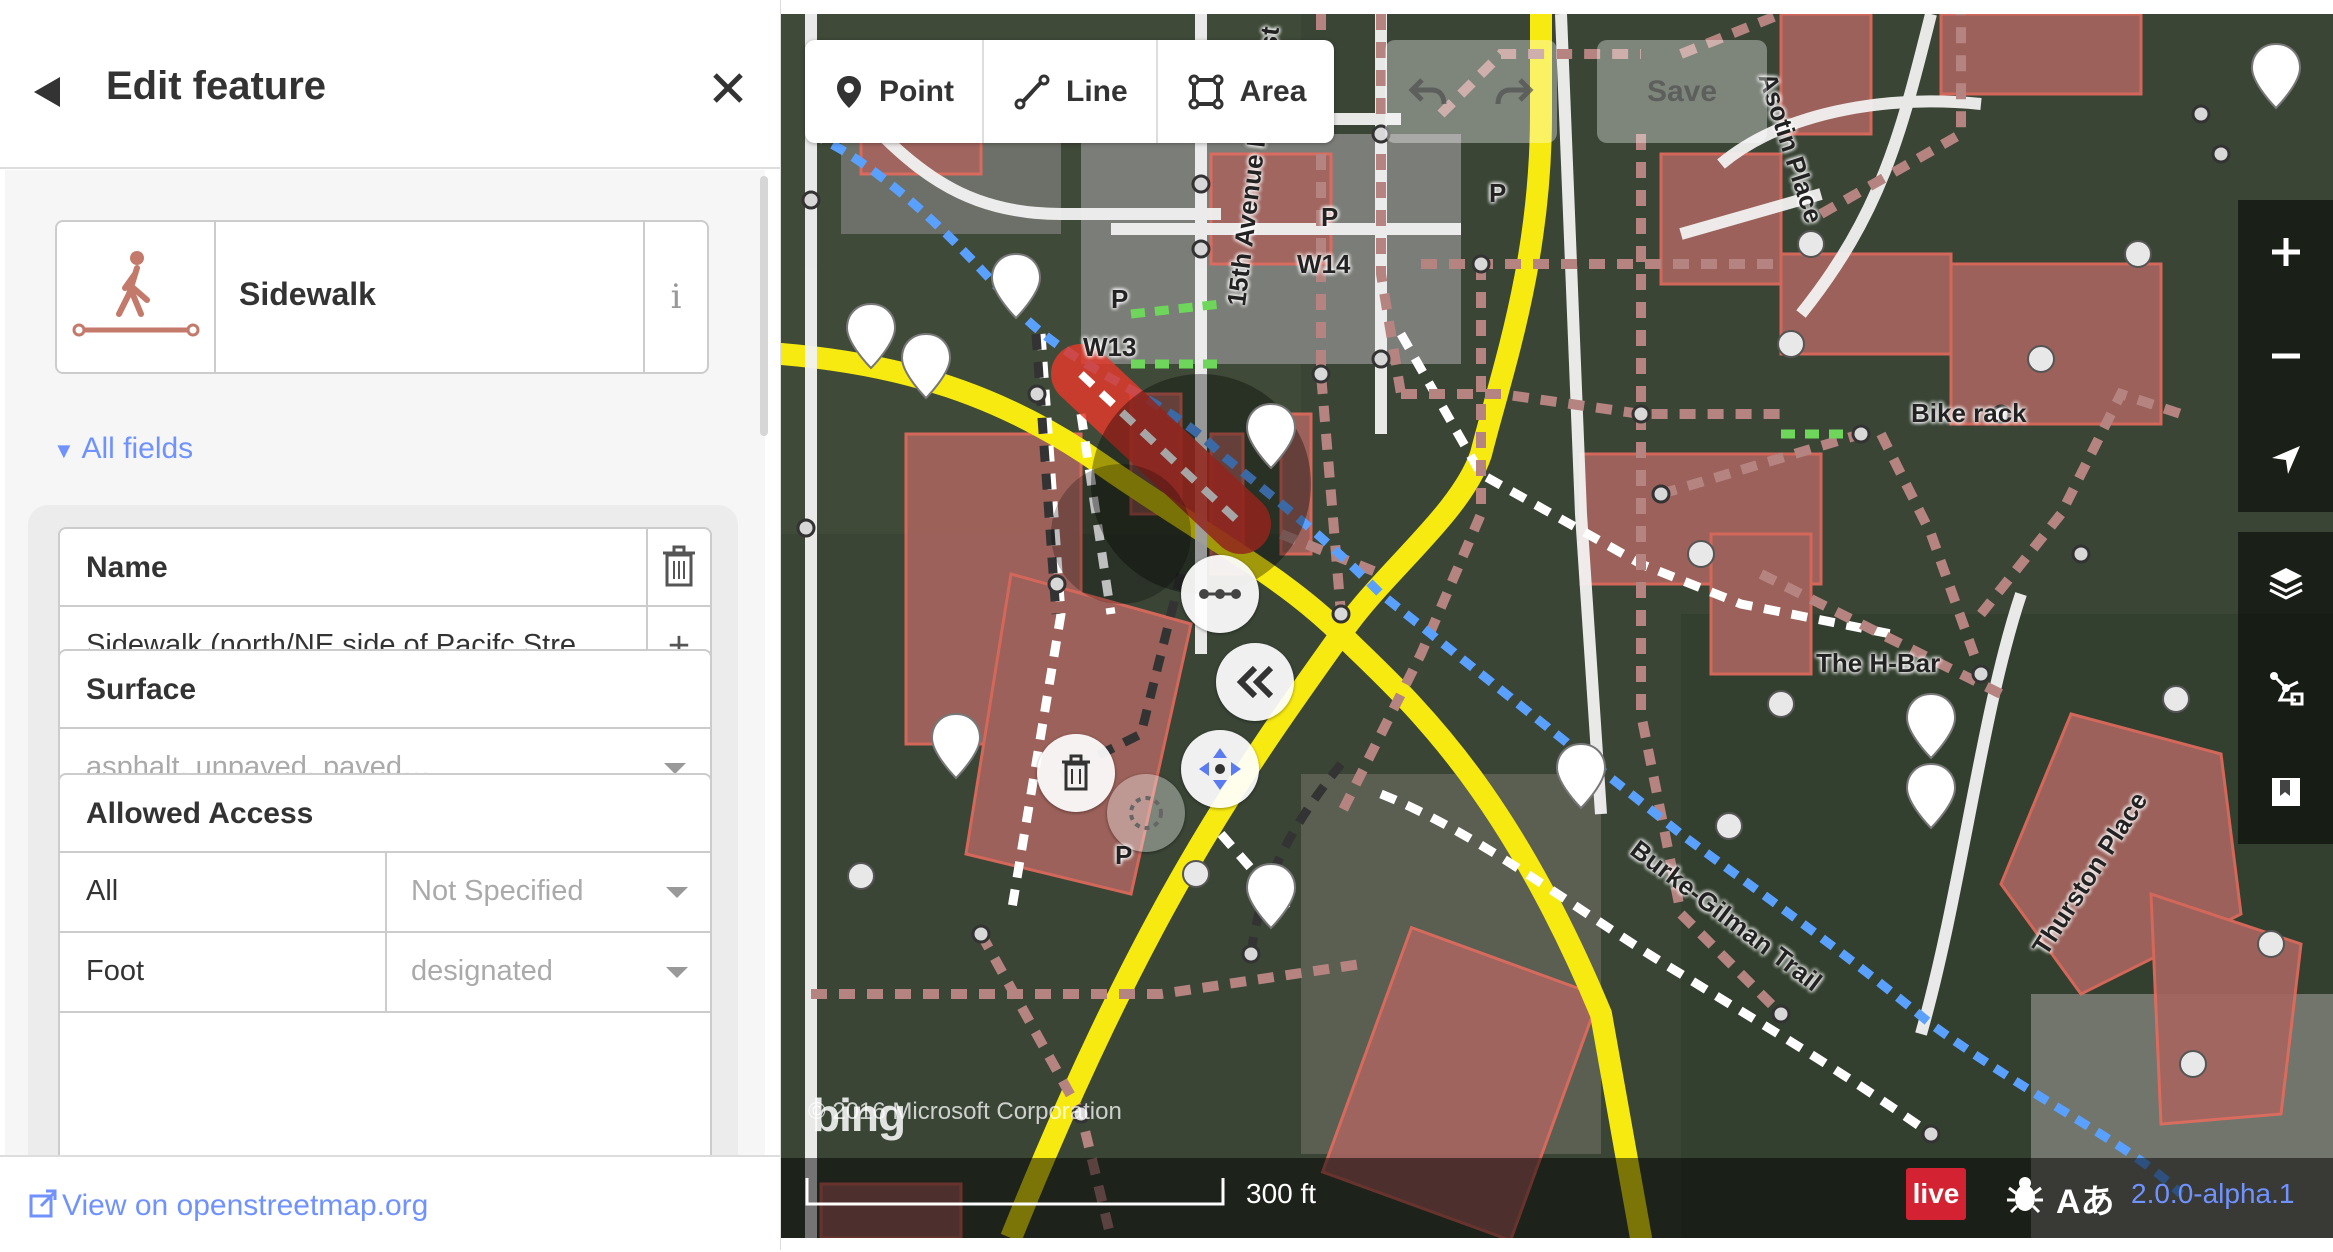 The image size is (2333, 1252). What do you see at coordinates (2285, 522) in the screenshot?
I see `map-controls` at bounding box center [2285, 522].